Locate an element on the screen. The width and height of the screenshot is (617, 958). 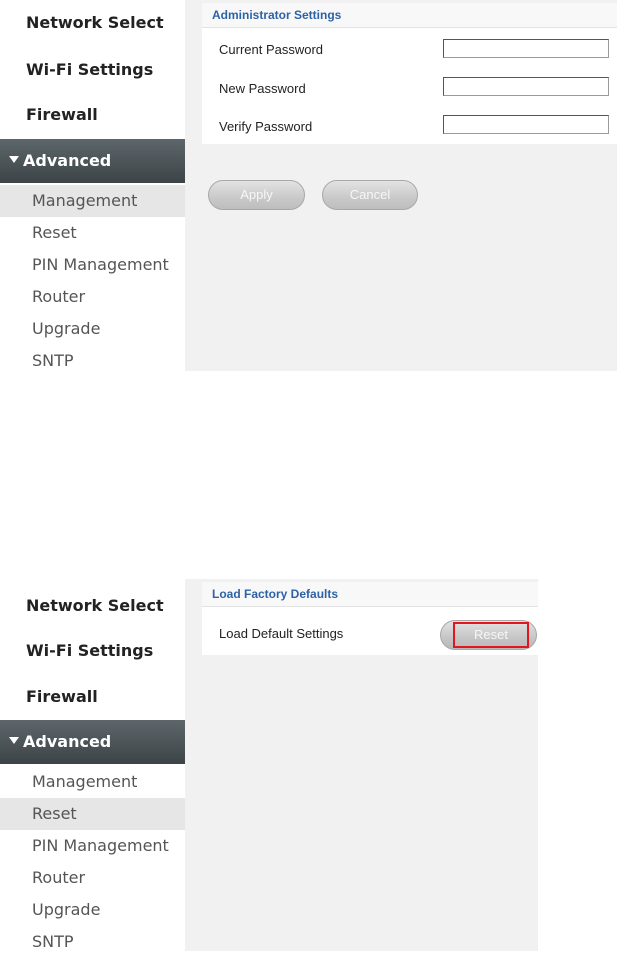
verify-password-label: Verify Password is located at coordinates (266, 126).